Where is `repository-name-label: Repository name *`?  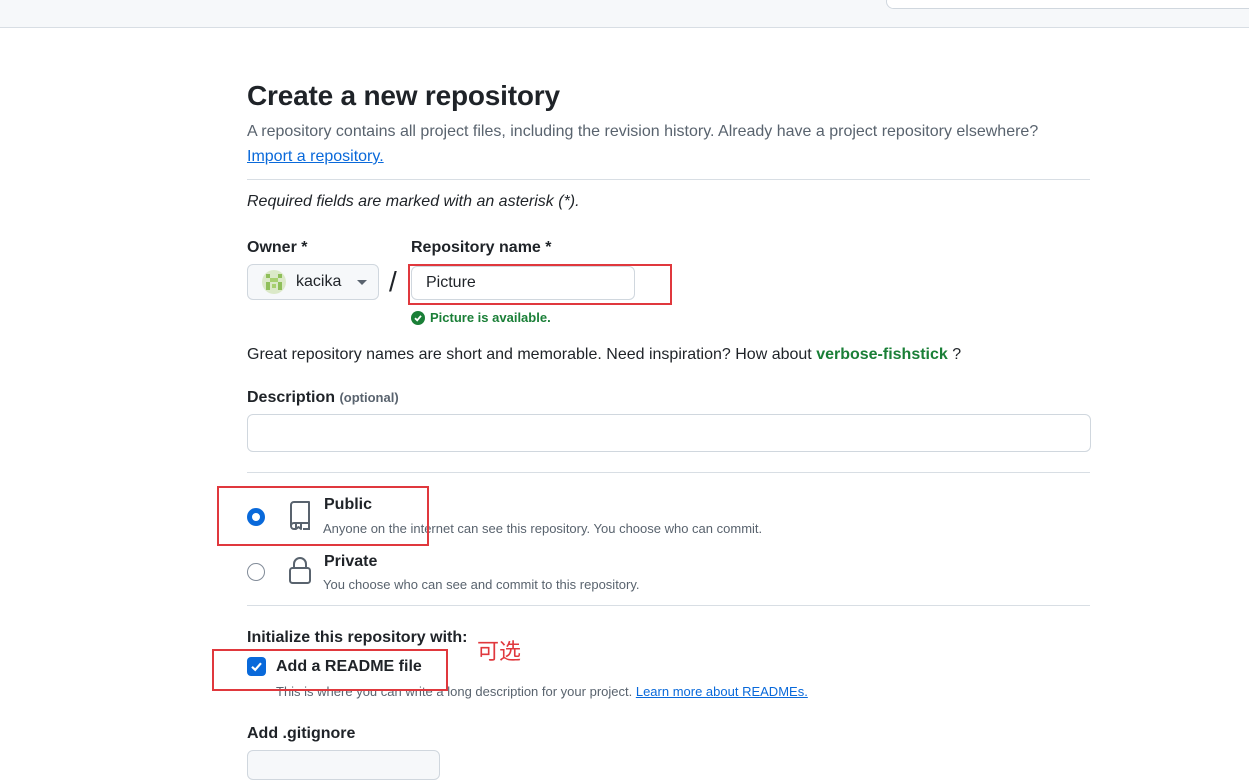 repository-name-label: Repository name * is located at coordinates (481, 247).